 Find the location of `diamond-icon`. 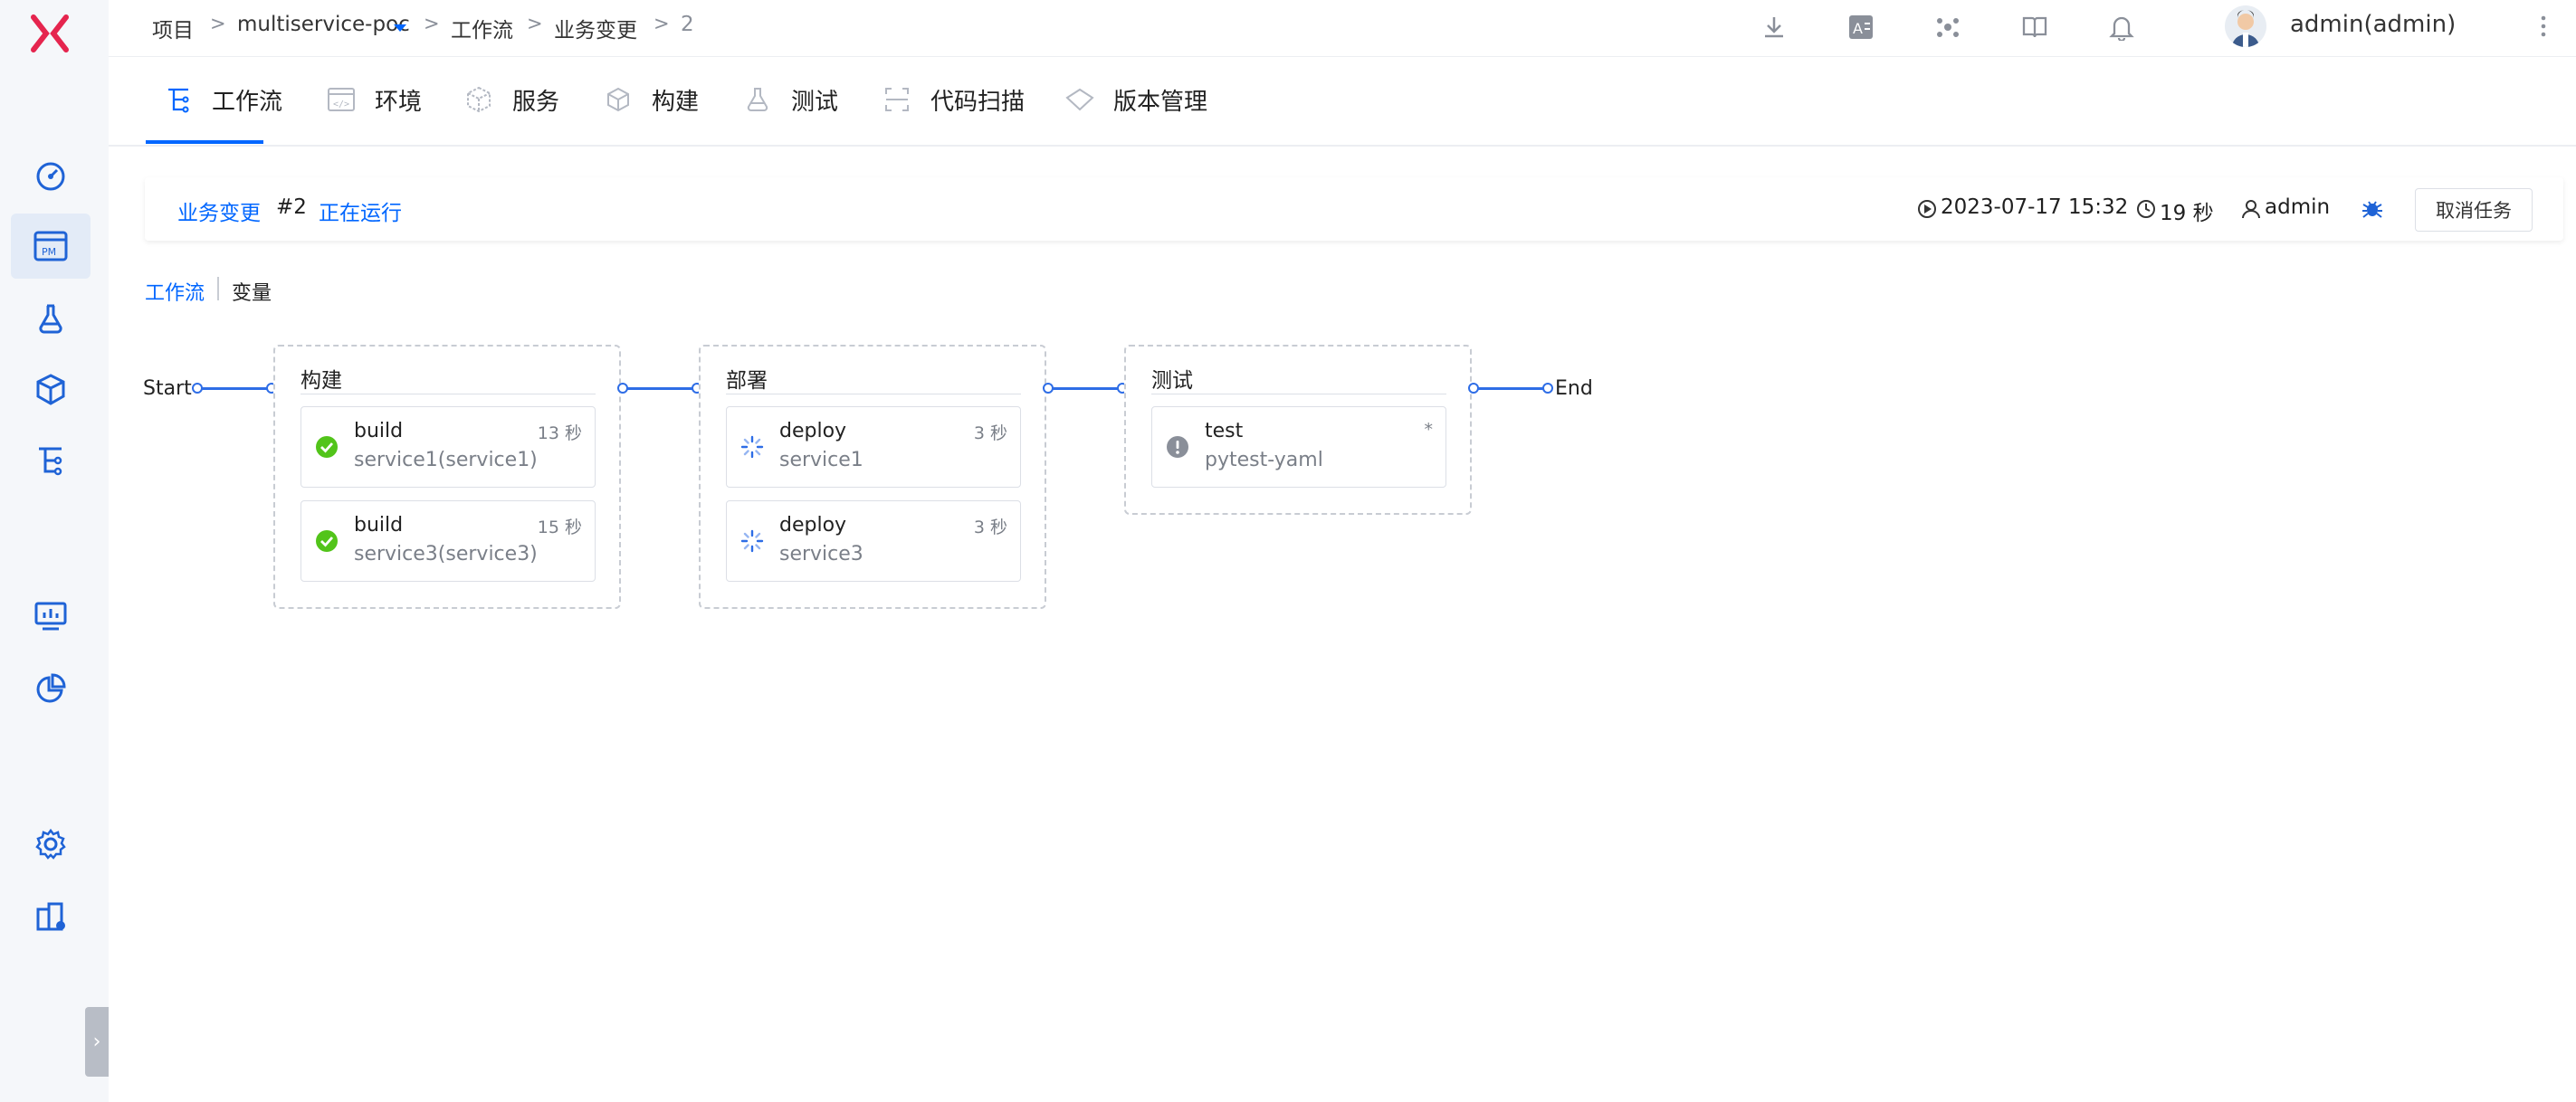

diamond-icon is located at coordinates (1079, 100).